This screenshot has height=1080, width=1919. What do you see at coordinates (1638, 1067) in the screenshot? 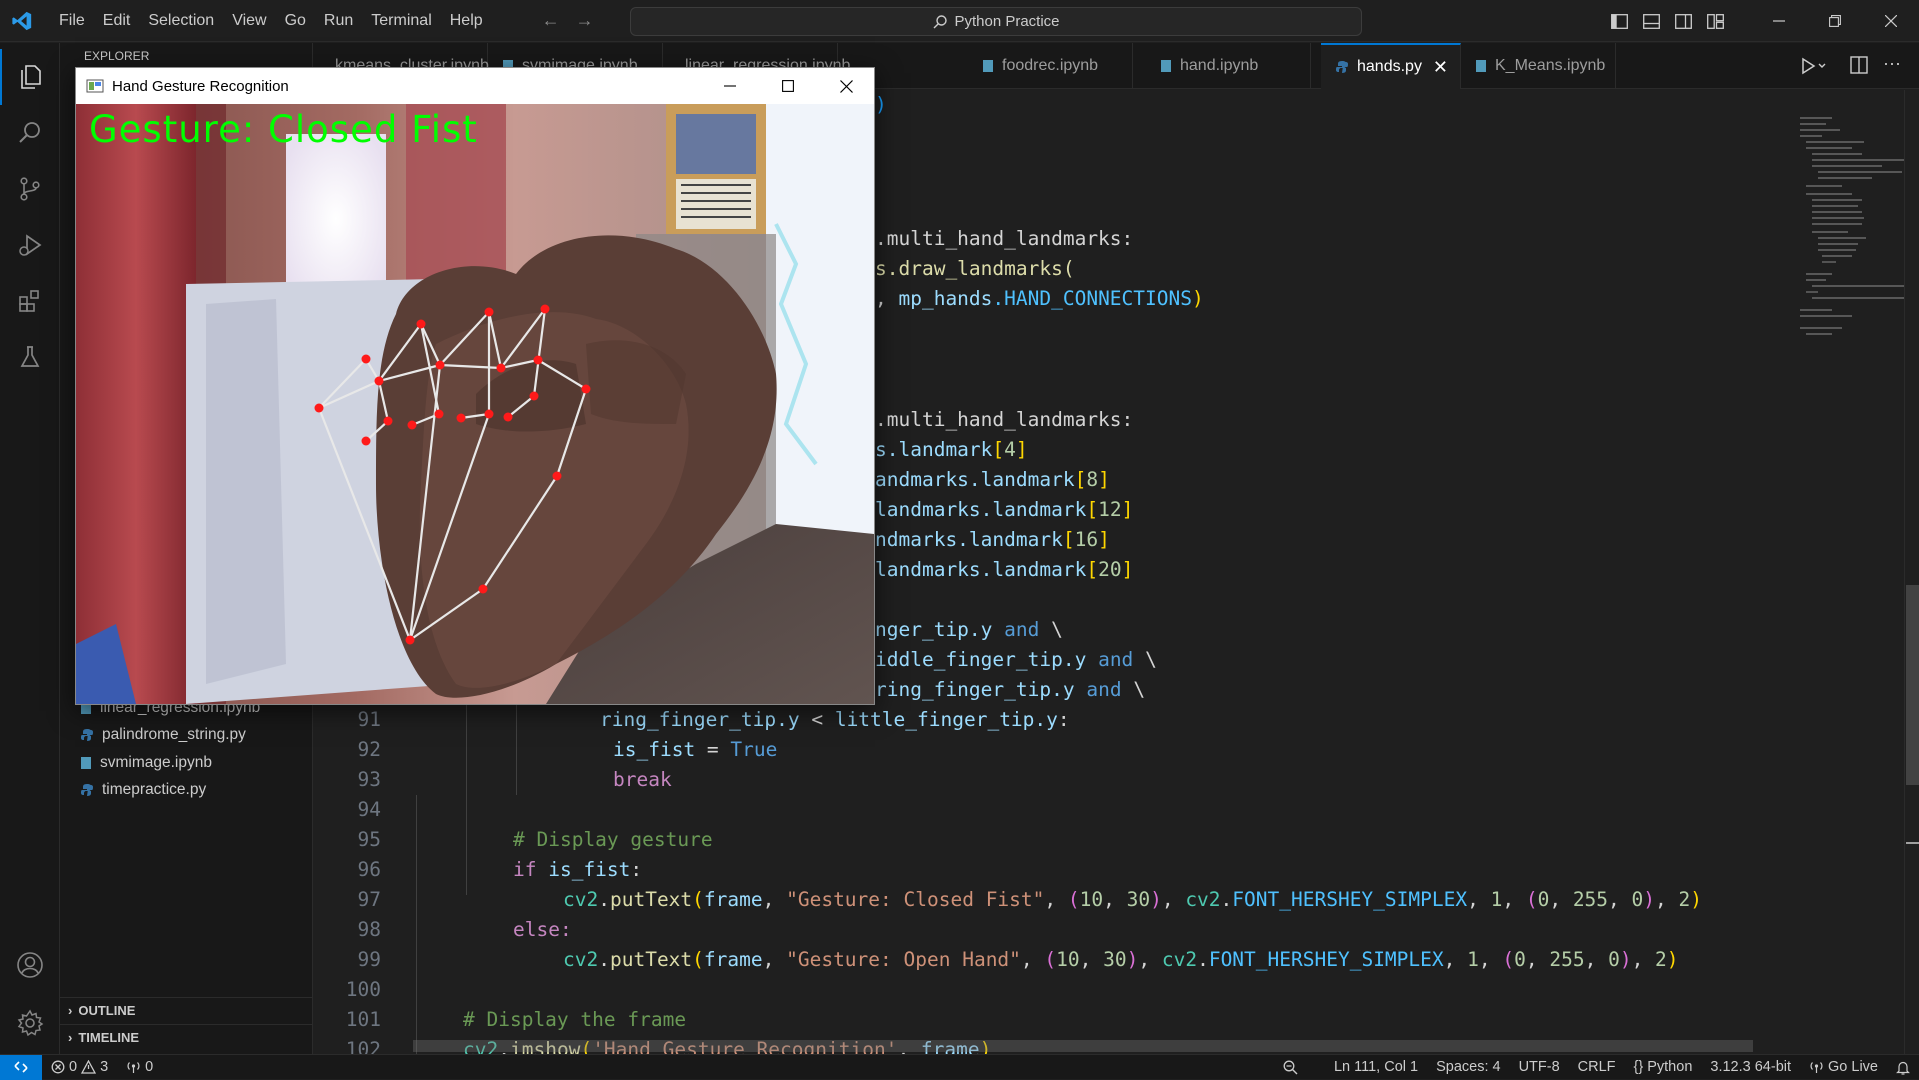
I see `braces-icon: {}` at bounding box center [1638, 1067].